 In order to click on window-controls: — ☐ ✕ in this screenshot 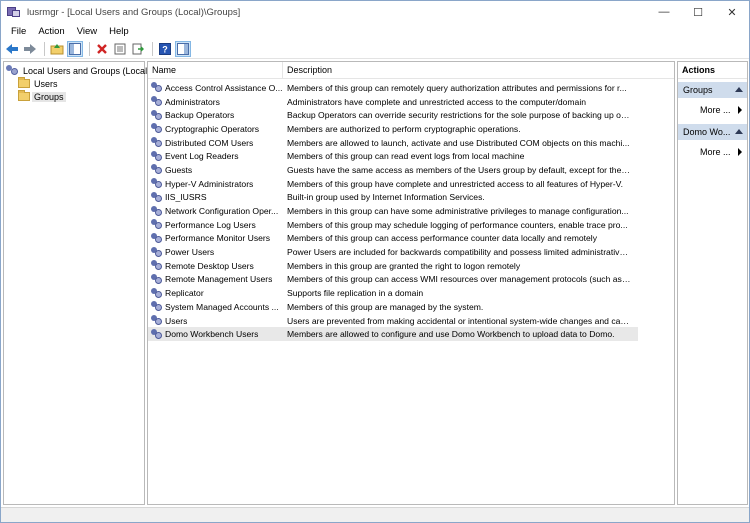, I will do `click(698, 12)`.